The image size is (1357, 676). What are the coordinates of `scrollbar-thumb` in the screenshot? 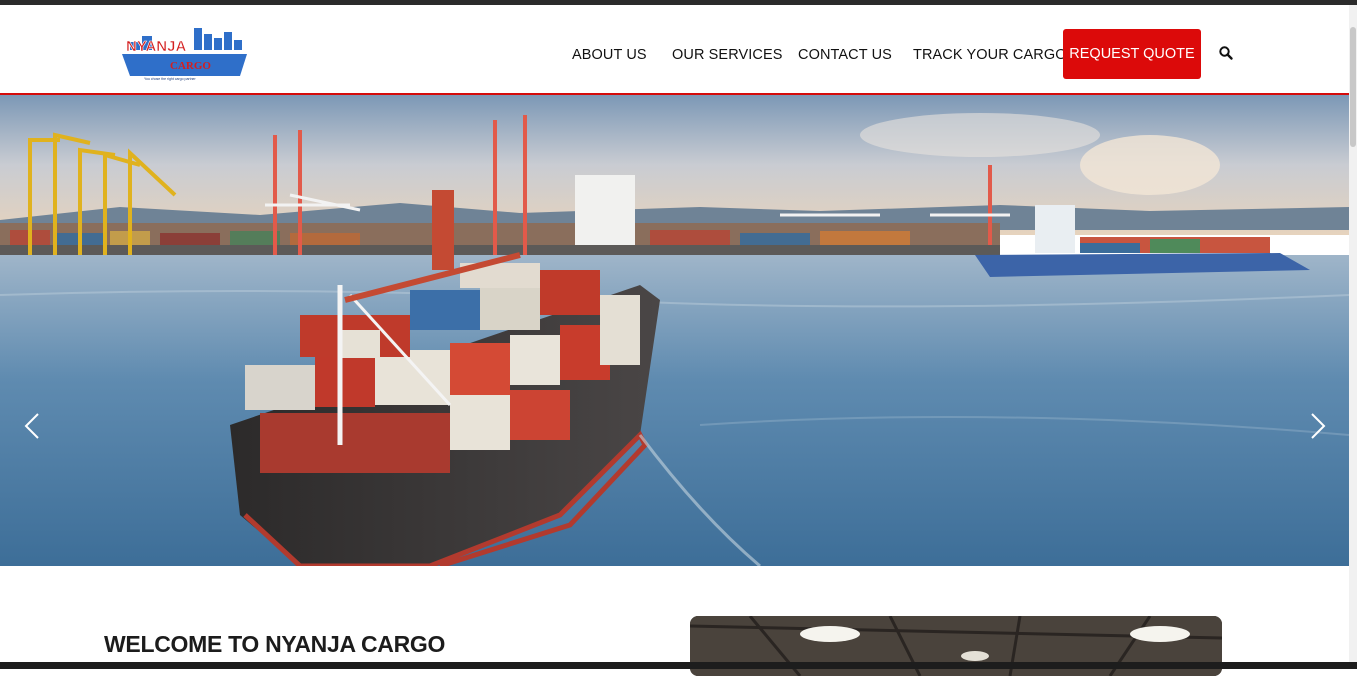 It's located at (1353, 87).